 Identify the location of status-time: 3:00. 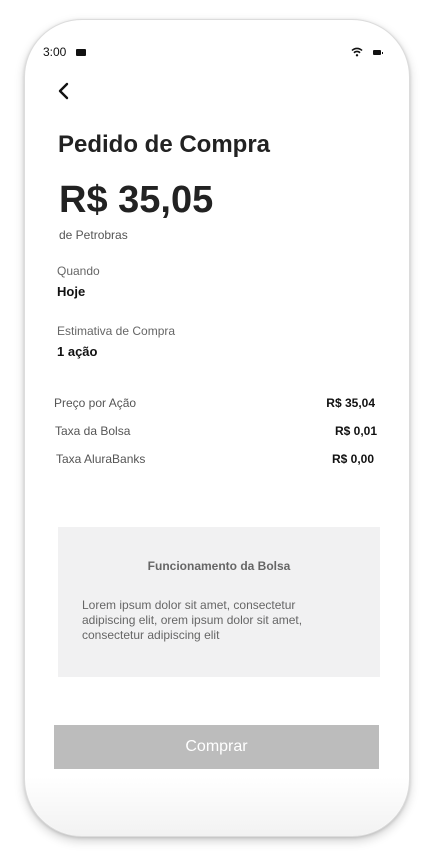
(55, 52).